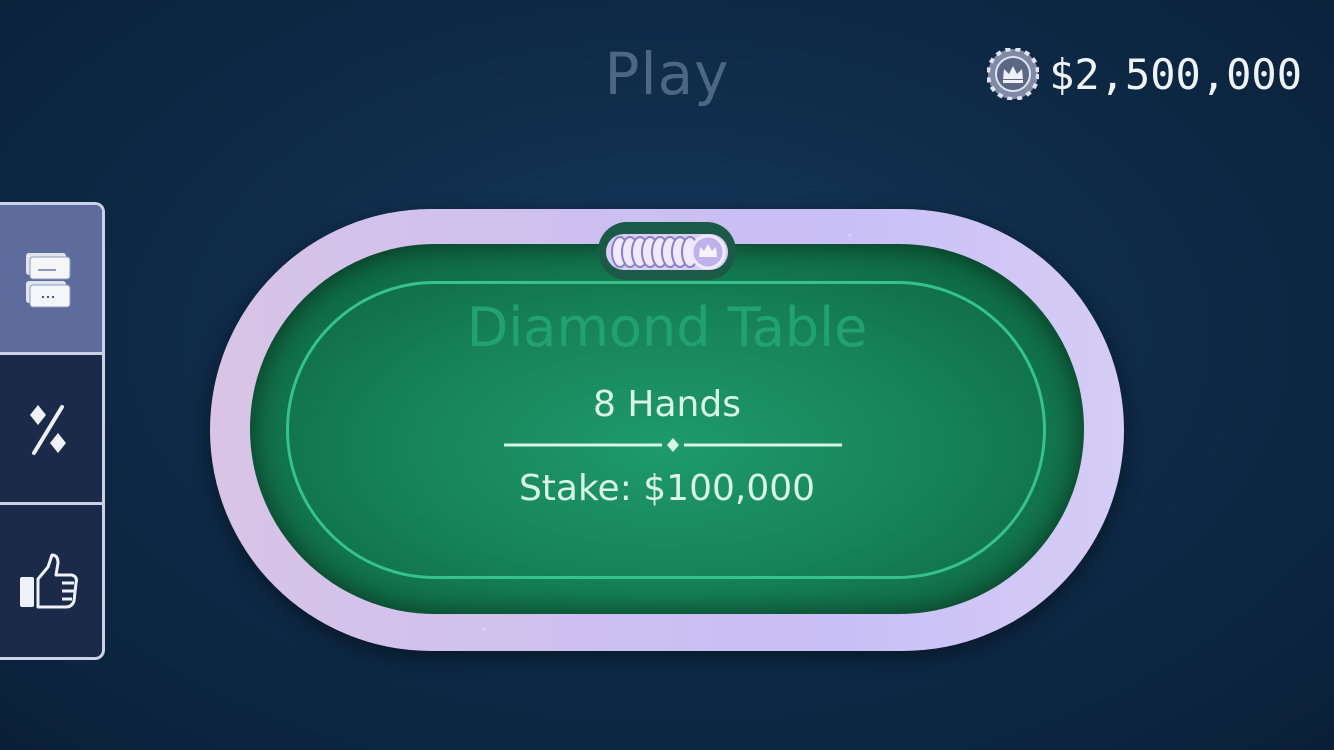 The width and height of the screenshot is (1334, 750). I want to click on tables-list-icon, so click(48, 279).